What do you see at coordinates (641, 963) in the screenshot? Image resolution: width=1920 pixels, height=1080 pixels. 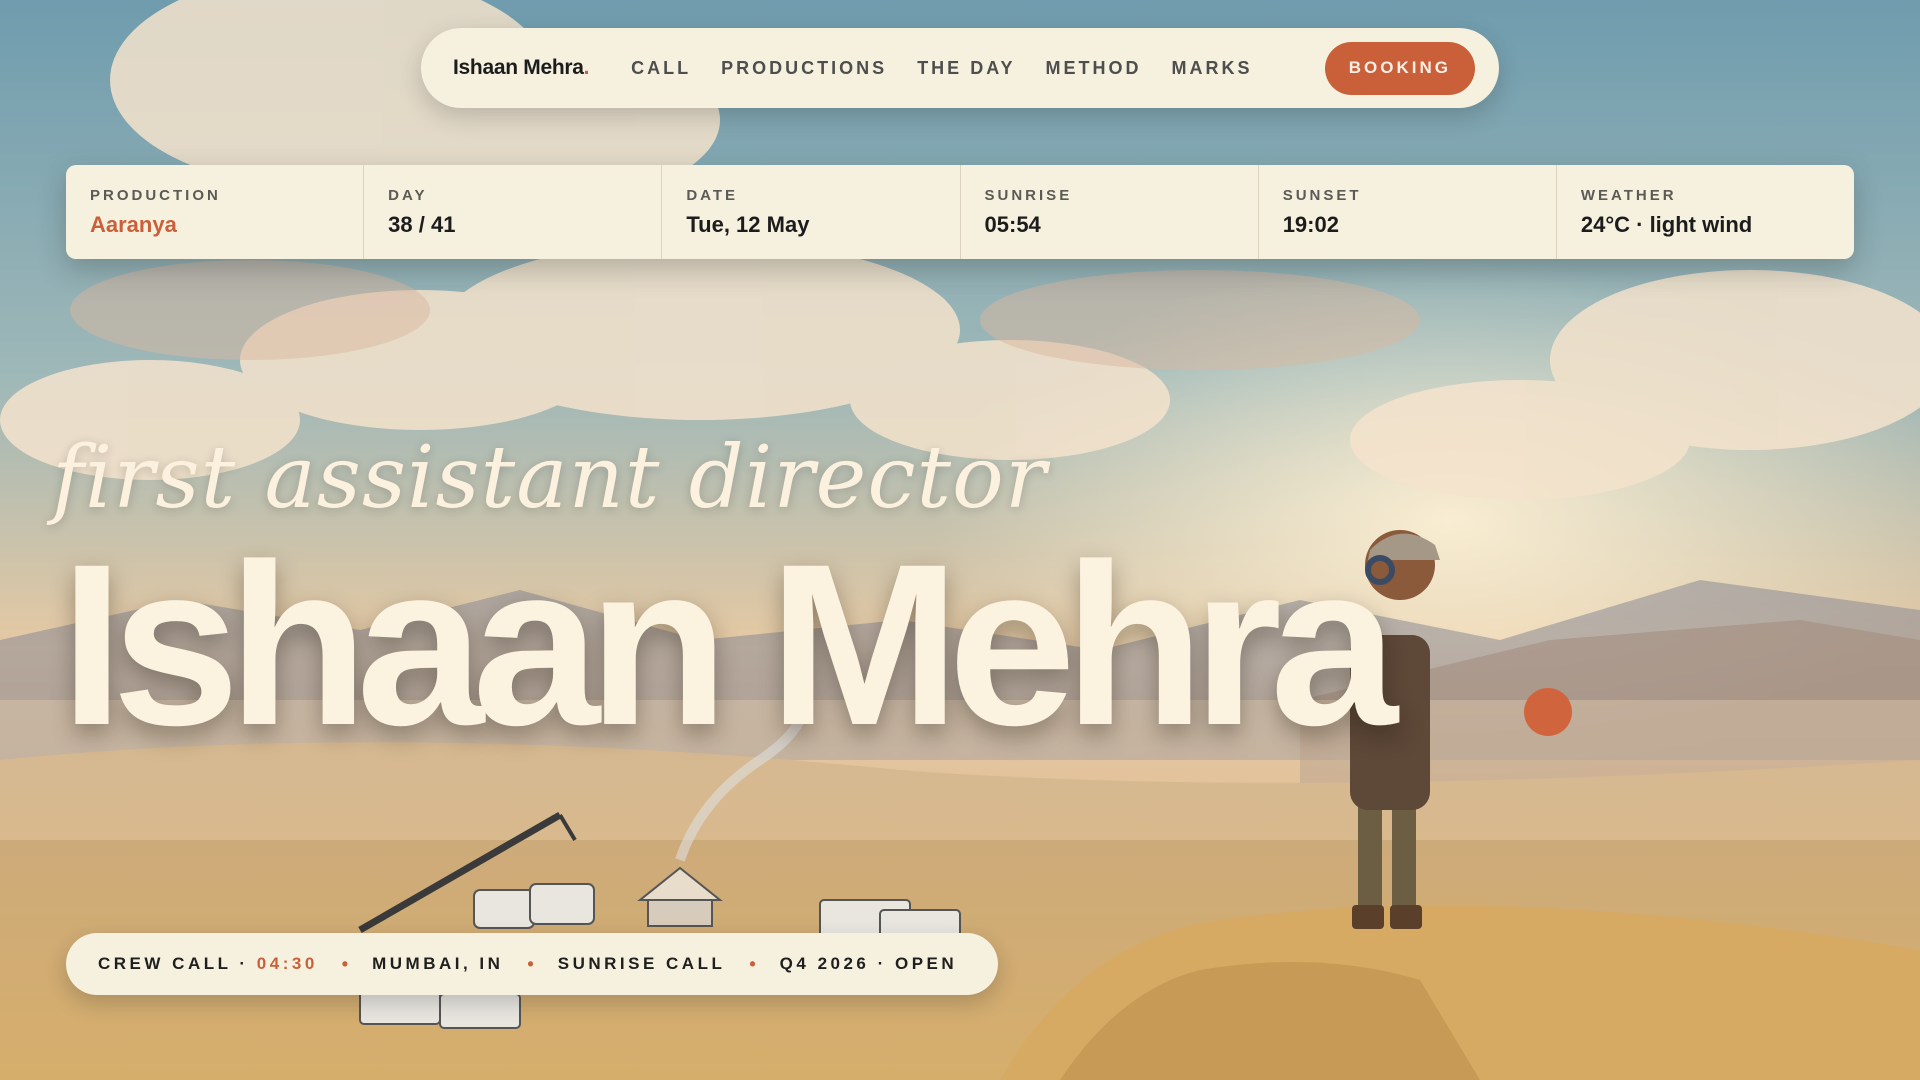 I see `call-type: SUNRISE CALL` at bounding box center [641, 963].